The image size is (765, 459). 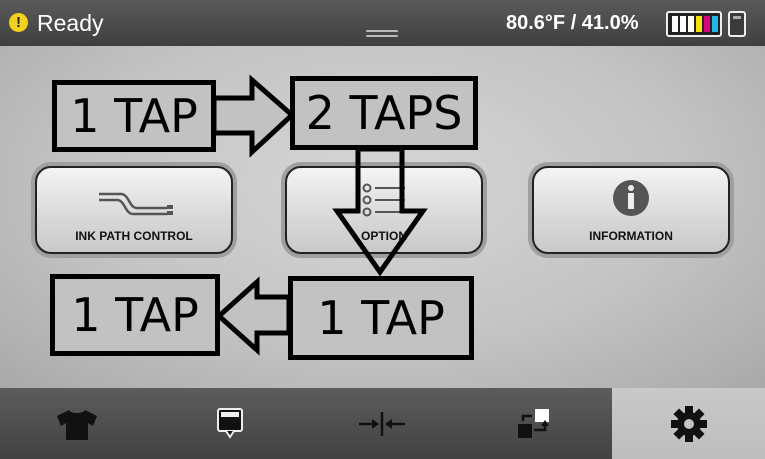 I want to click on align-icon, so click(x=382, y=423).